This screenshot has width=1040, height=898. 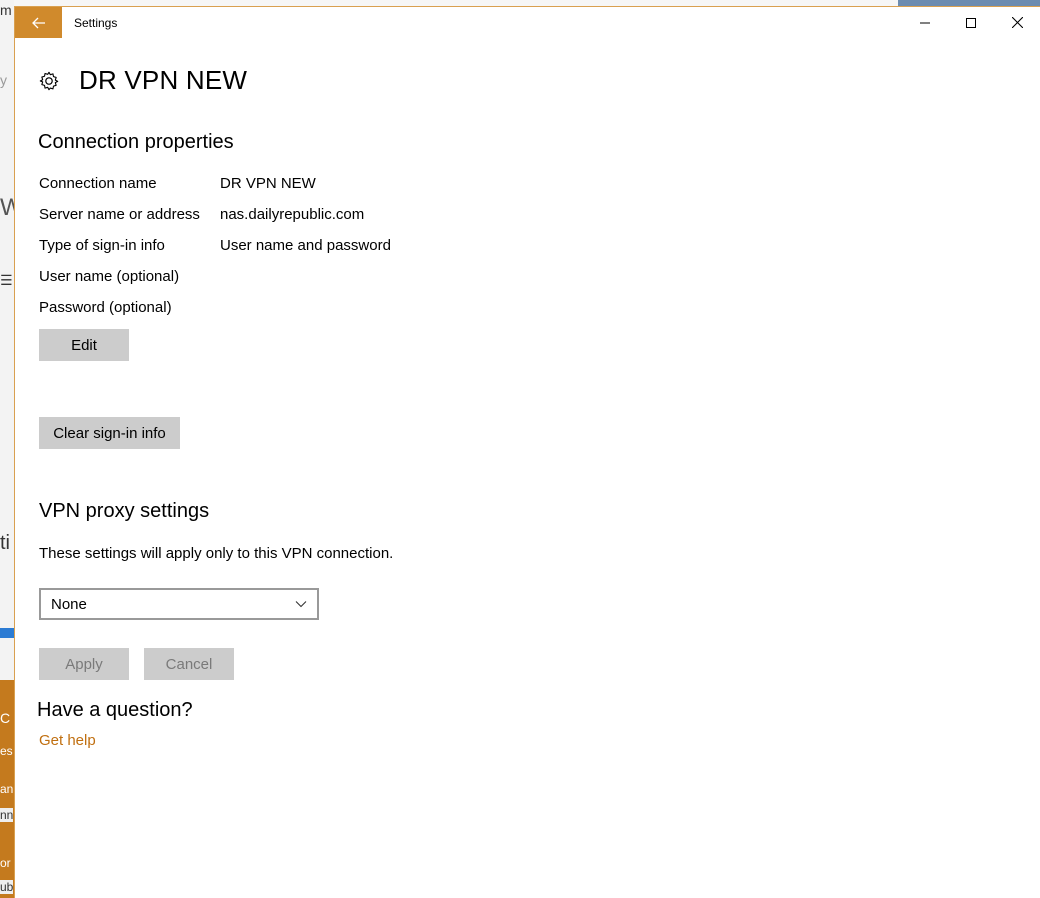 I want to click on page-header: DR VPN NEW, so click(x=142, y=80).